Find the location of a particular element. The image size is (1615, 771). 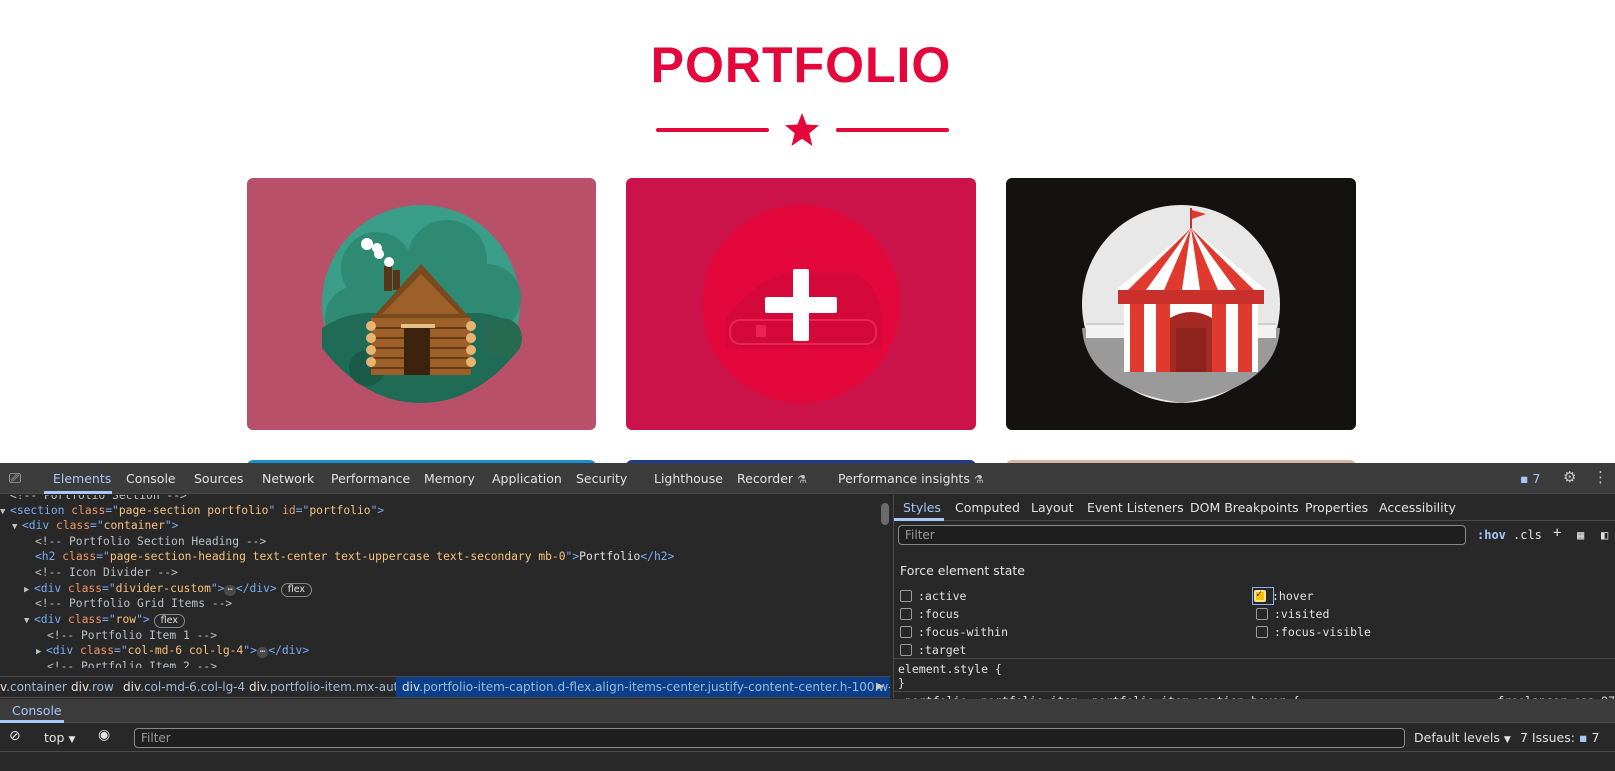

hov-toggle: :hov is located at coordinates (1491, 535).